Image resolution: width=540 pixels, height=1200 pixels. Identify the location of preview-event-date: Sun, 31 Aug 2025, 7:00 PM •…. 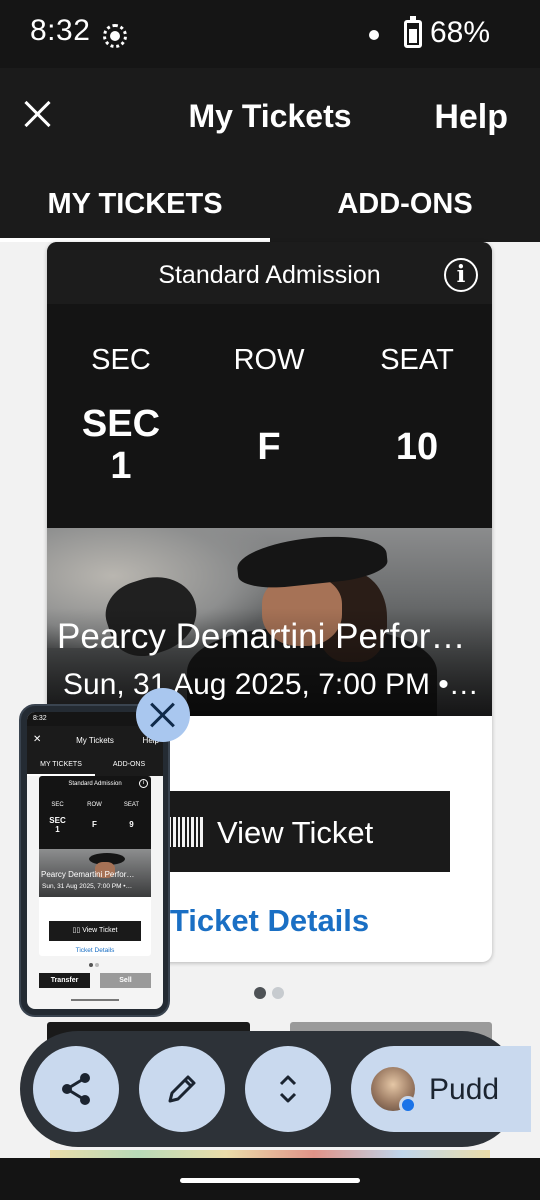
(87, 886).